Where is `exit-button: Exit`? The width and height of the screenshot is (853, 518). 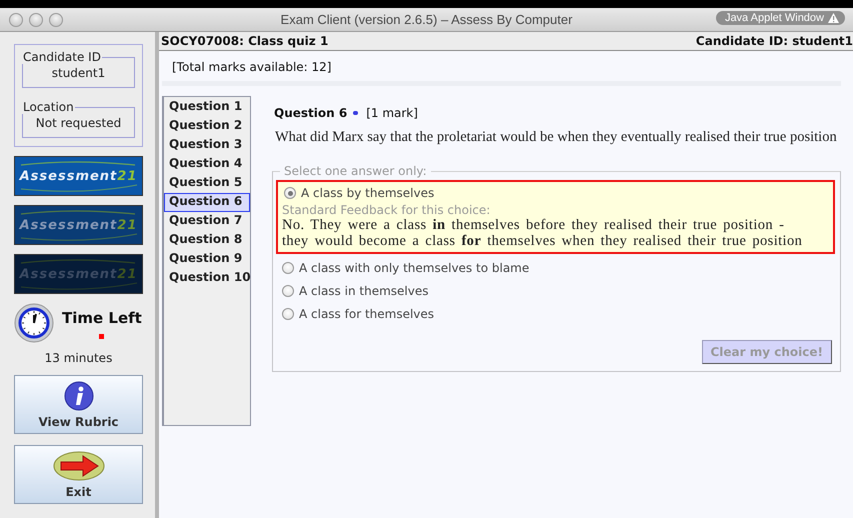 exit-button: Exit is located at coordinates (78, 474).